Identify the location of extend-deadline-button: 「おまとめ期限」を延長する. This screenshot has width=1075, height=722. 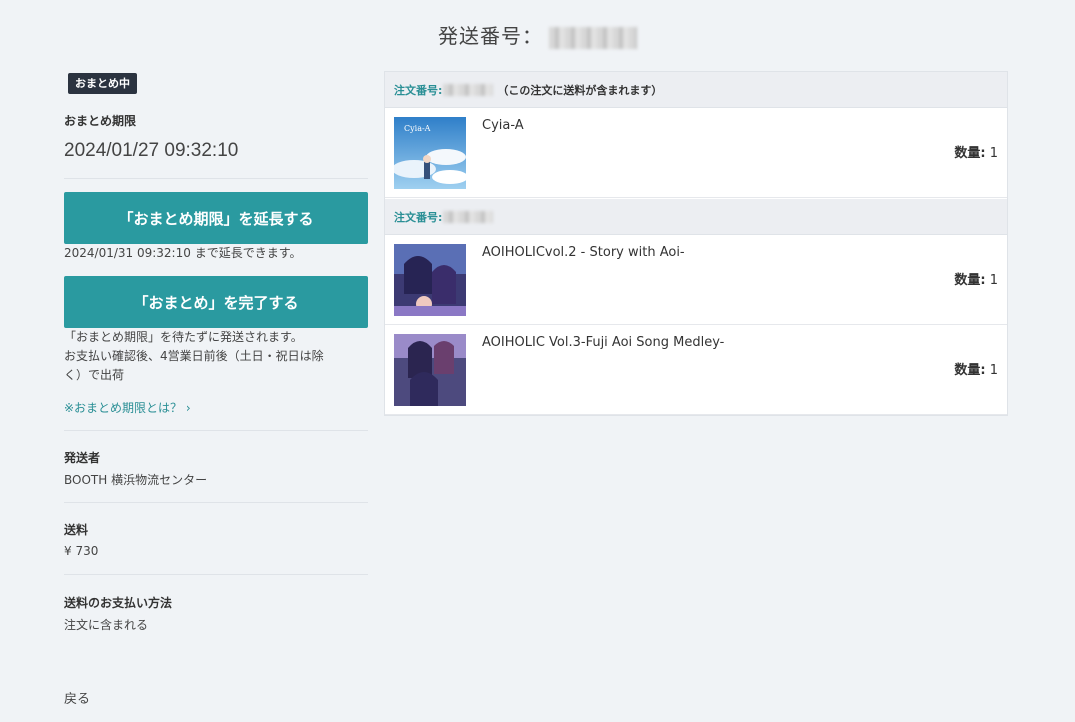
(216, 218).